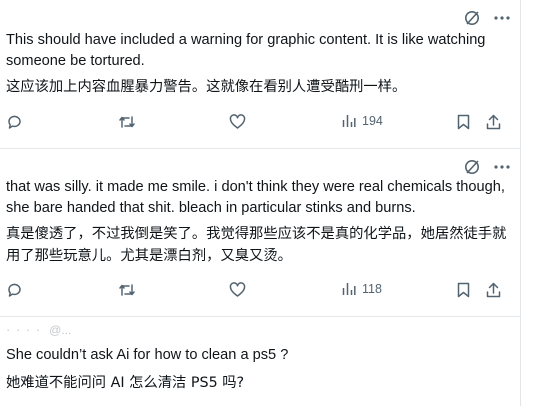  I want to click on views-count: 194, so click(372, 121).